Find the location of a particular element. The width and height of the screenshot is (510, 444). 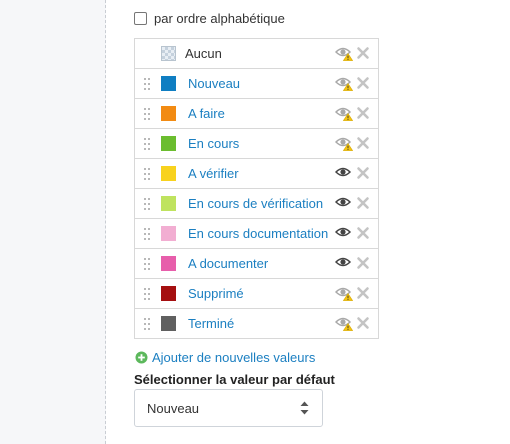

value-row: Nouveau is located at coordinates (256, 84).